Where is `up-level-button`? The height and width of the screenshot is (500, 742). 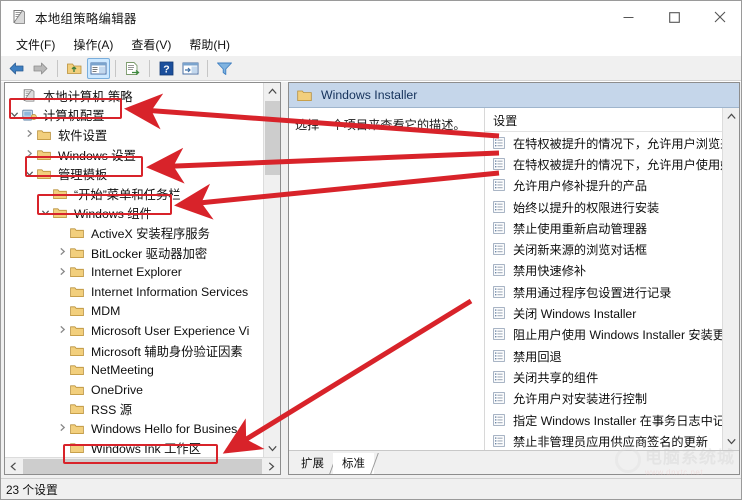
up-level-button is located at coordinates (74, 68).